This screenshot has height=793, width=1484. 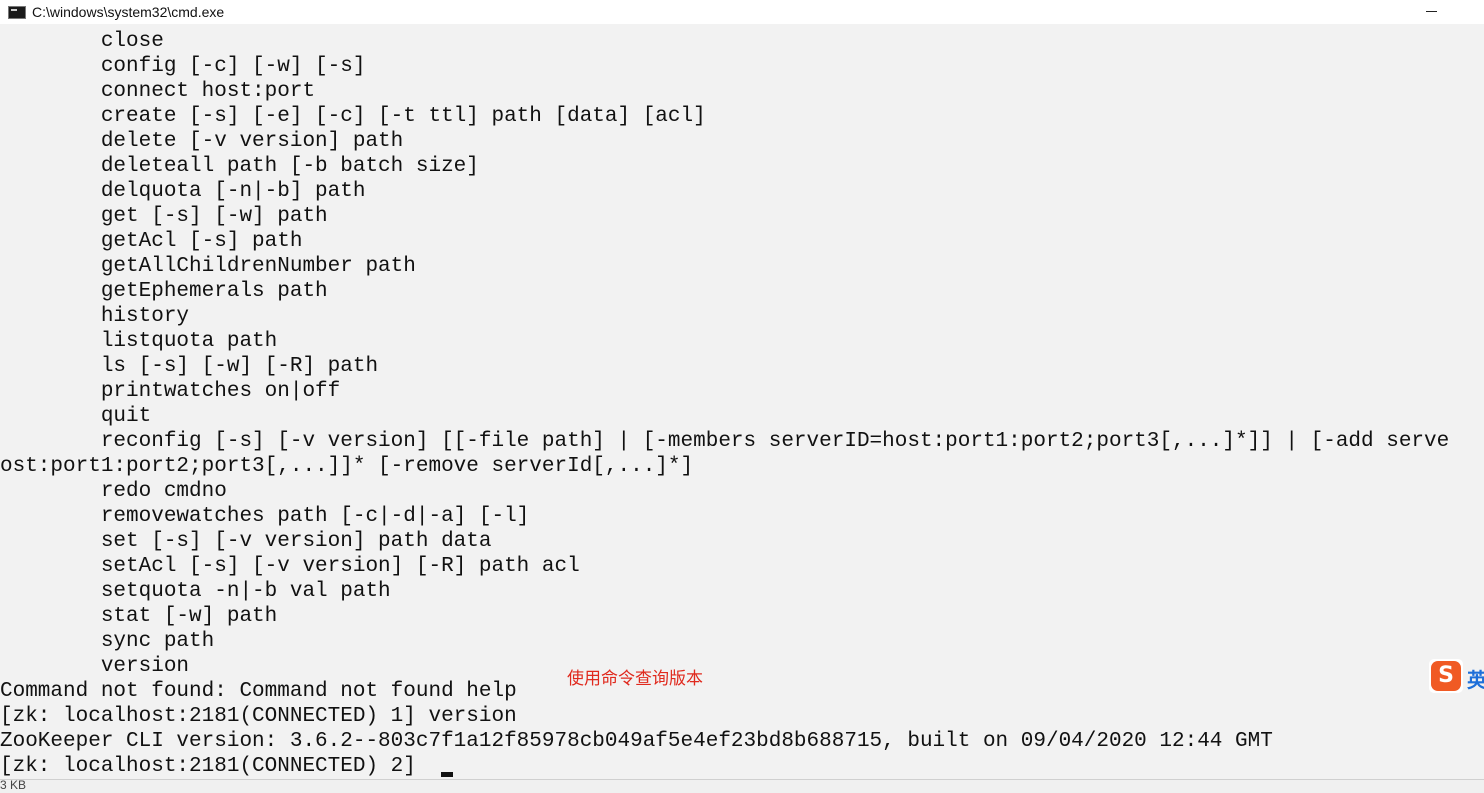 What do you see at coordinates (170, 391) in the screenshot?
I see `console-line: printwatches on|off` at bounding box center [170, 391].